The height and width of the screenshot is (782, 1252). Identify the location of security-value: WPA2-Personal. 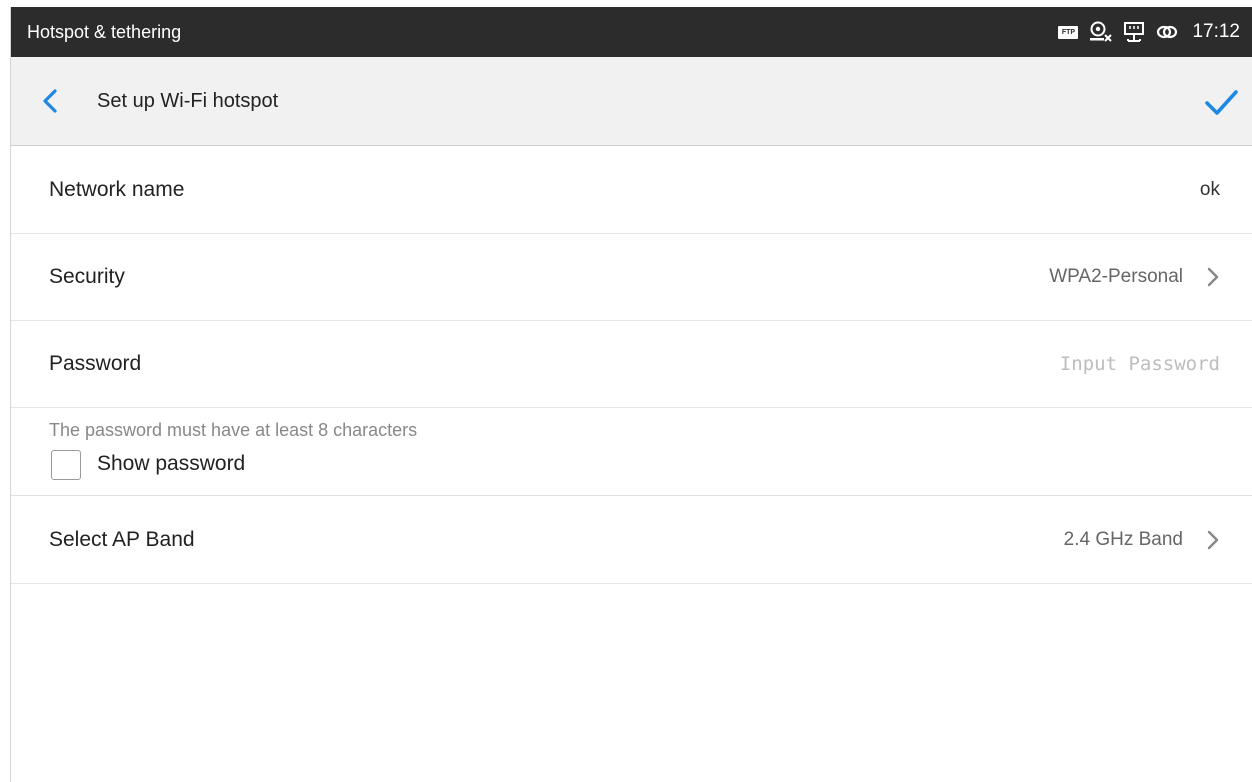
(1116, 276).